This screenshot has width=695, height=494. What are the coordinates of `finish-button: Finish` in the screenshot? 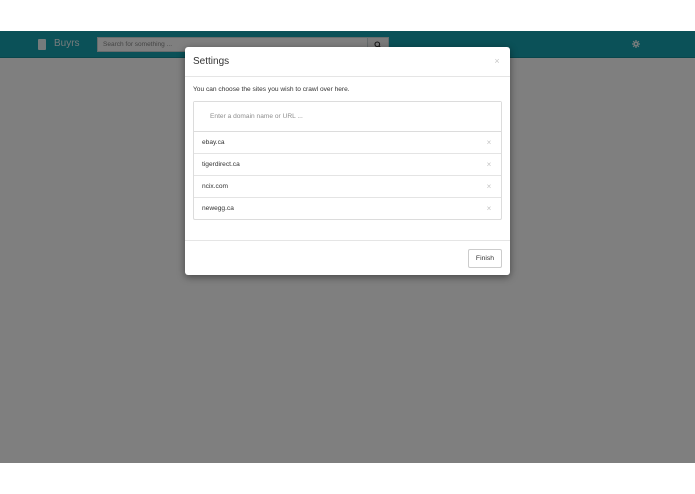 It's located at (485, 258).